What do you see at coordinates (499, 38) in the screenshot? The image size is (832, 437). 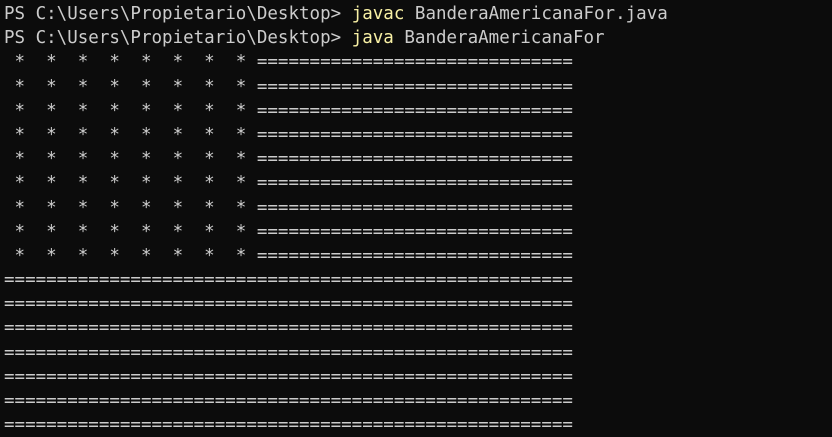 I see `command-args: BanderaAmericanaFor` at bounding box center [499, 38].